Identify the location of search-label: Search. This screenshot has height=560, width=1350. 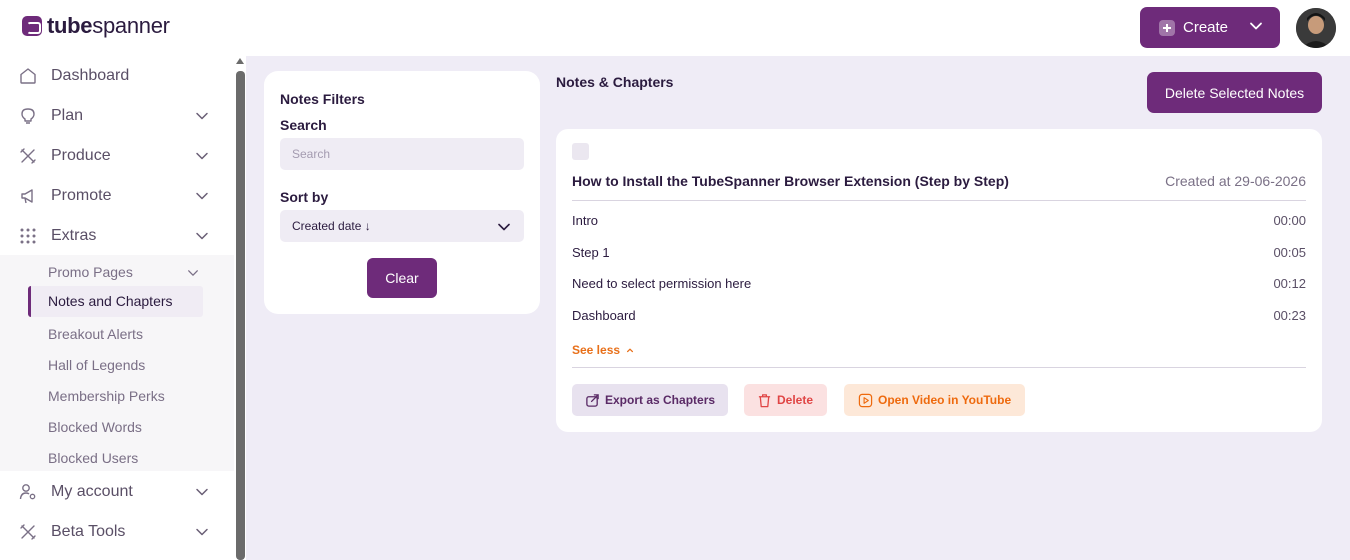
(303, 125).